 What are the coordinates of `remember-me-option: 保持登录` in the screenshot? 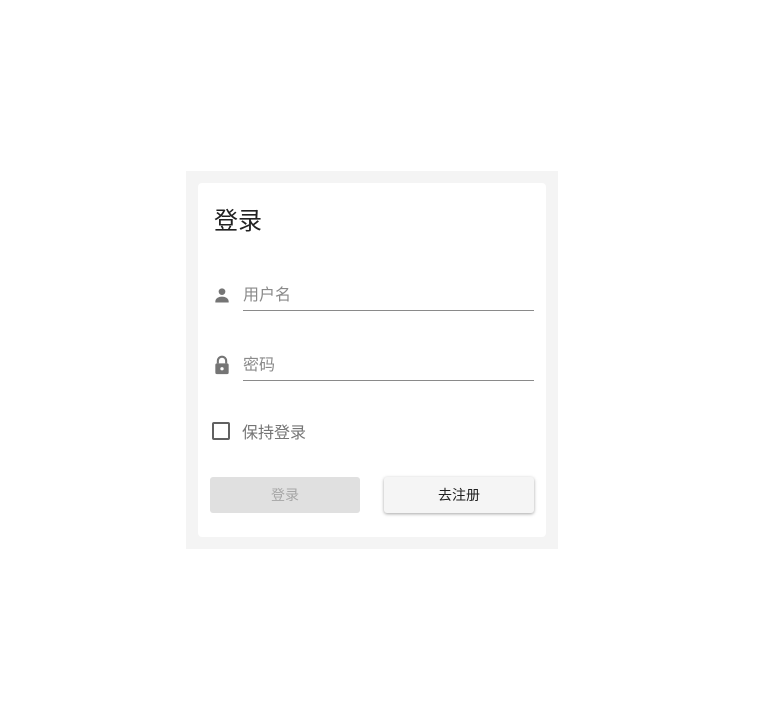 It's located at (259, 431).